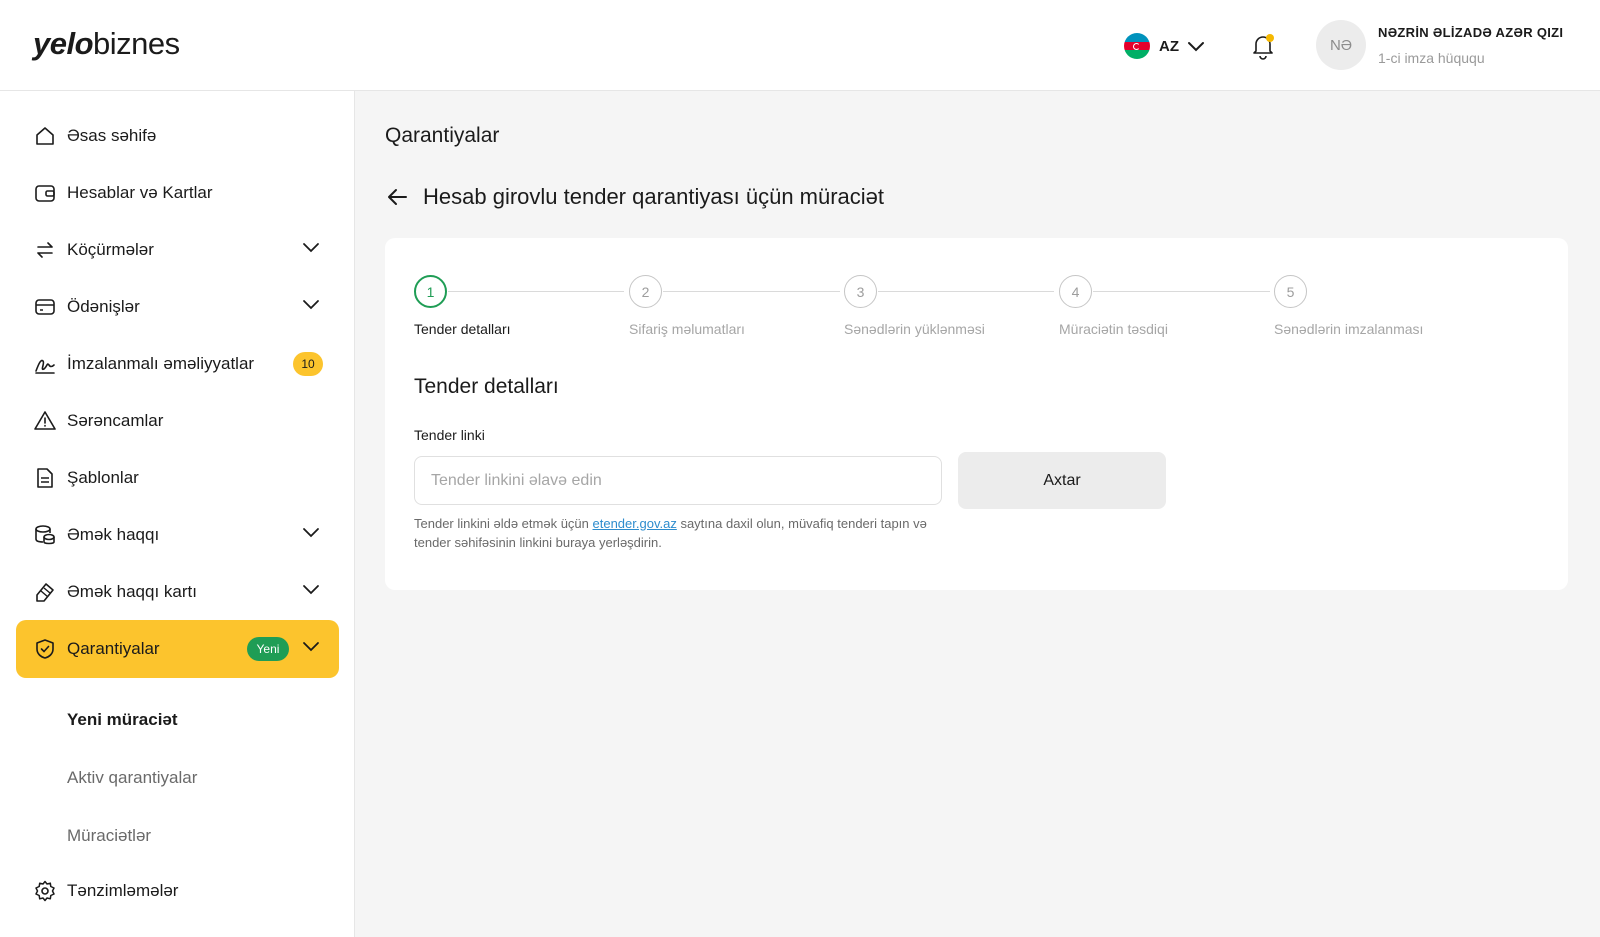 The width and height of the screenshot is (1600, 937). What do you see at coordinates (132, 778) in the screenshot?
I see `sidebar-subitem-active-guarantees: Aktiv qarantiyalar` at bounding box center [132, 778].